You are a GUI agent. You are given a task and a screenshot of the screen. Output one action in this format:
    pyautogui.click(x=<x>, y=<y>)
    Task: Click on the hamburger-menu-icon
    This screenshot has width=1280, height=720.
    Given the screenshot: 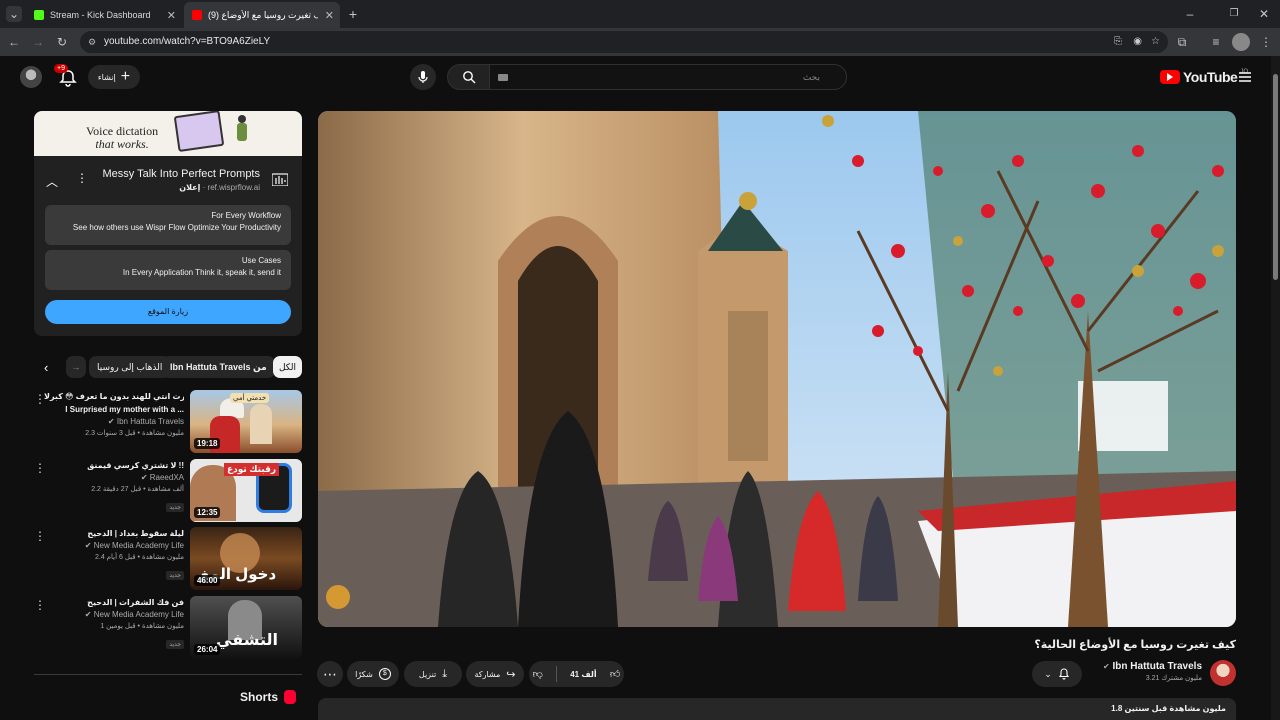 What is the action you would take?
    pyautogui.click(x=1245, y=77)
    